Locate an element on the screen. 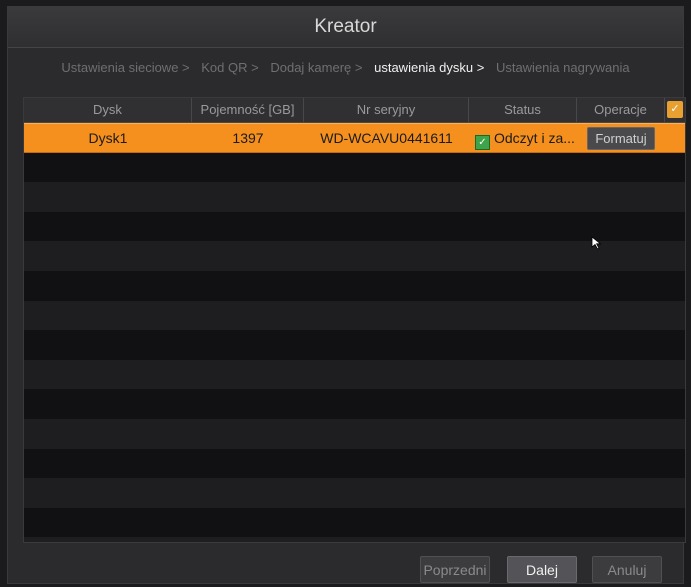 The image size is (691, 587). column-header-serial: Nr seryjny is located at coordinates (386, 110).